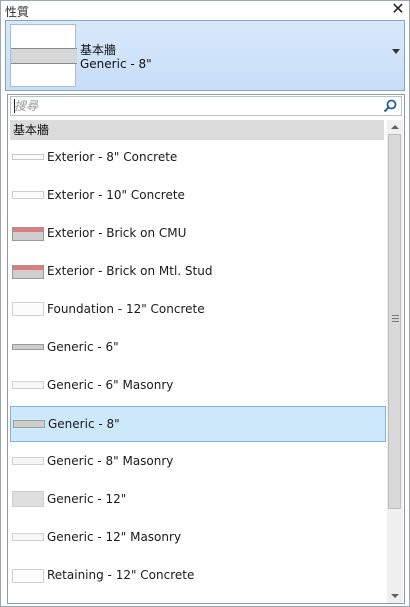  I want to click on wall-preview-swatch, so click(44, 56).